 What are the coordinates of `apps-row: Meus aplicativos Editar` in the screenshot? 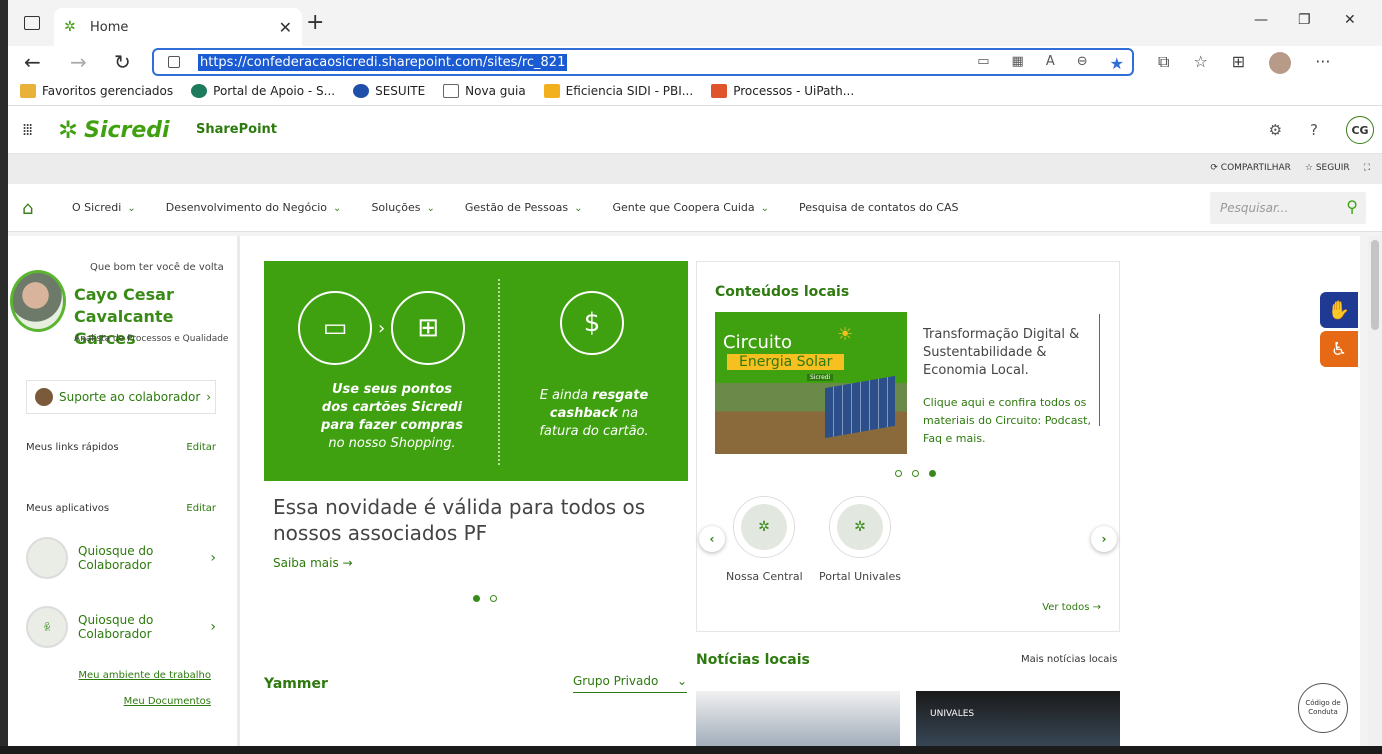 It's located at (121, 508).